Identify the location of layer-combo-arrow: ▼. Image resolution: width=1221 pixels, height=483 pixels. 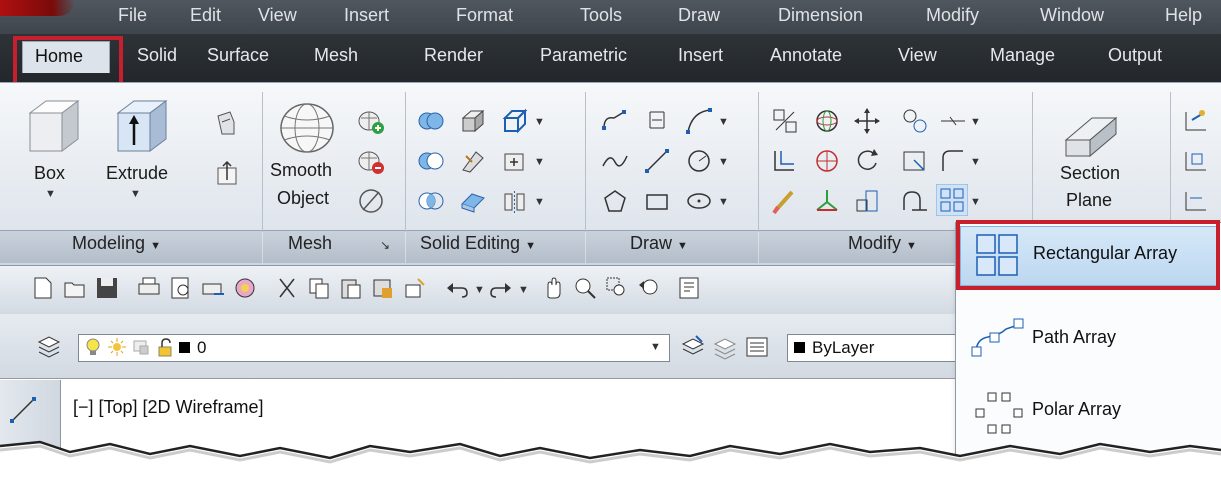
(655, 347).